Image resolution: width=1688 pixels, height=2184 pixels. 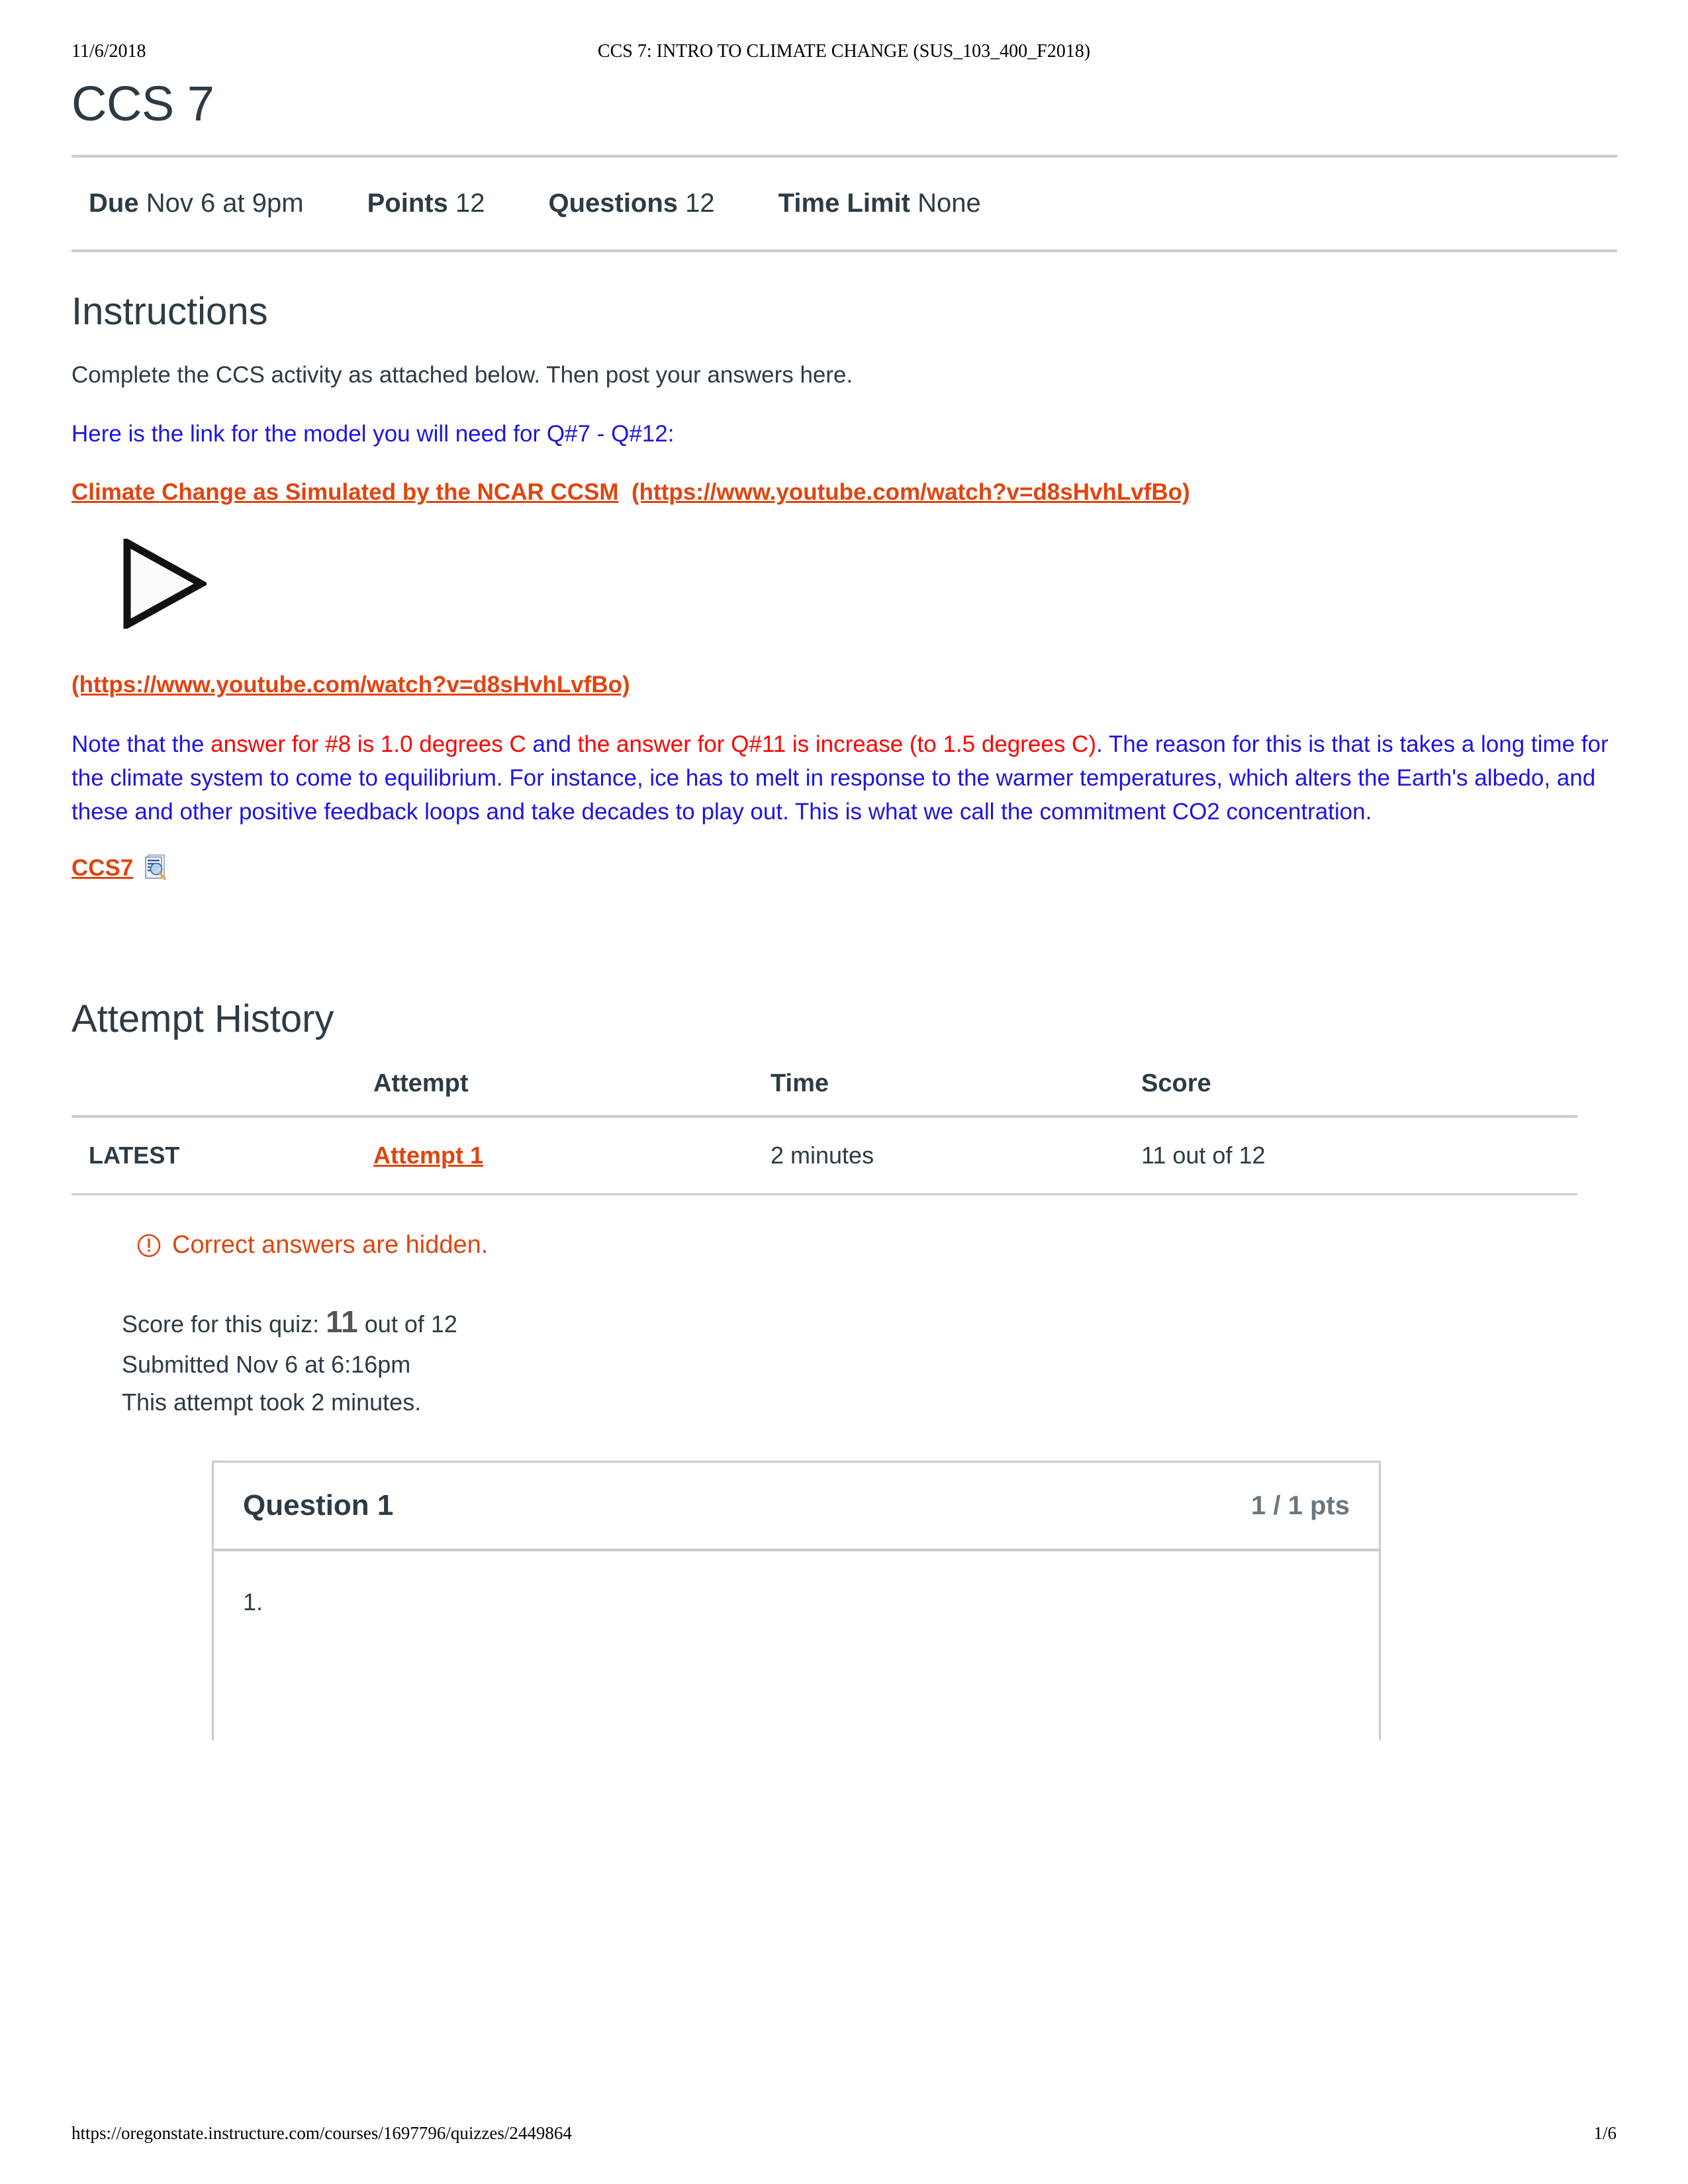 I want to click on note-segment-3: and, so click(x=552, y=744).